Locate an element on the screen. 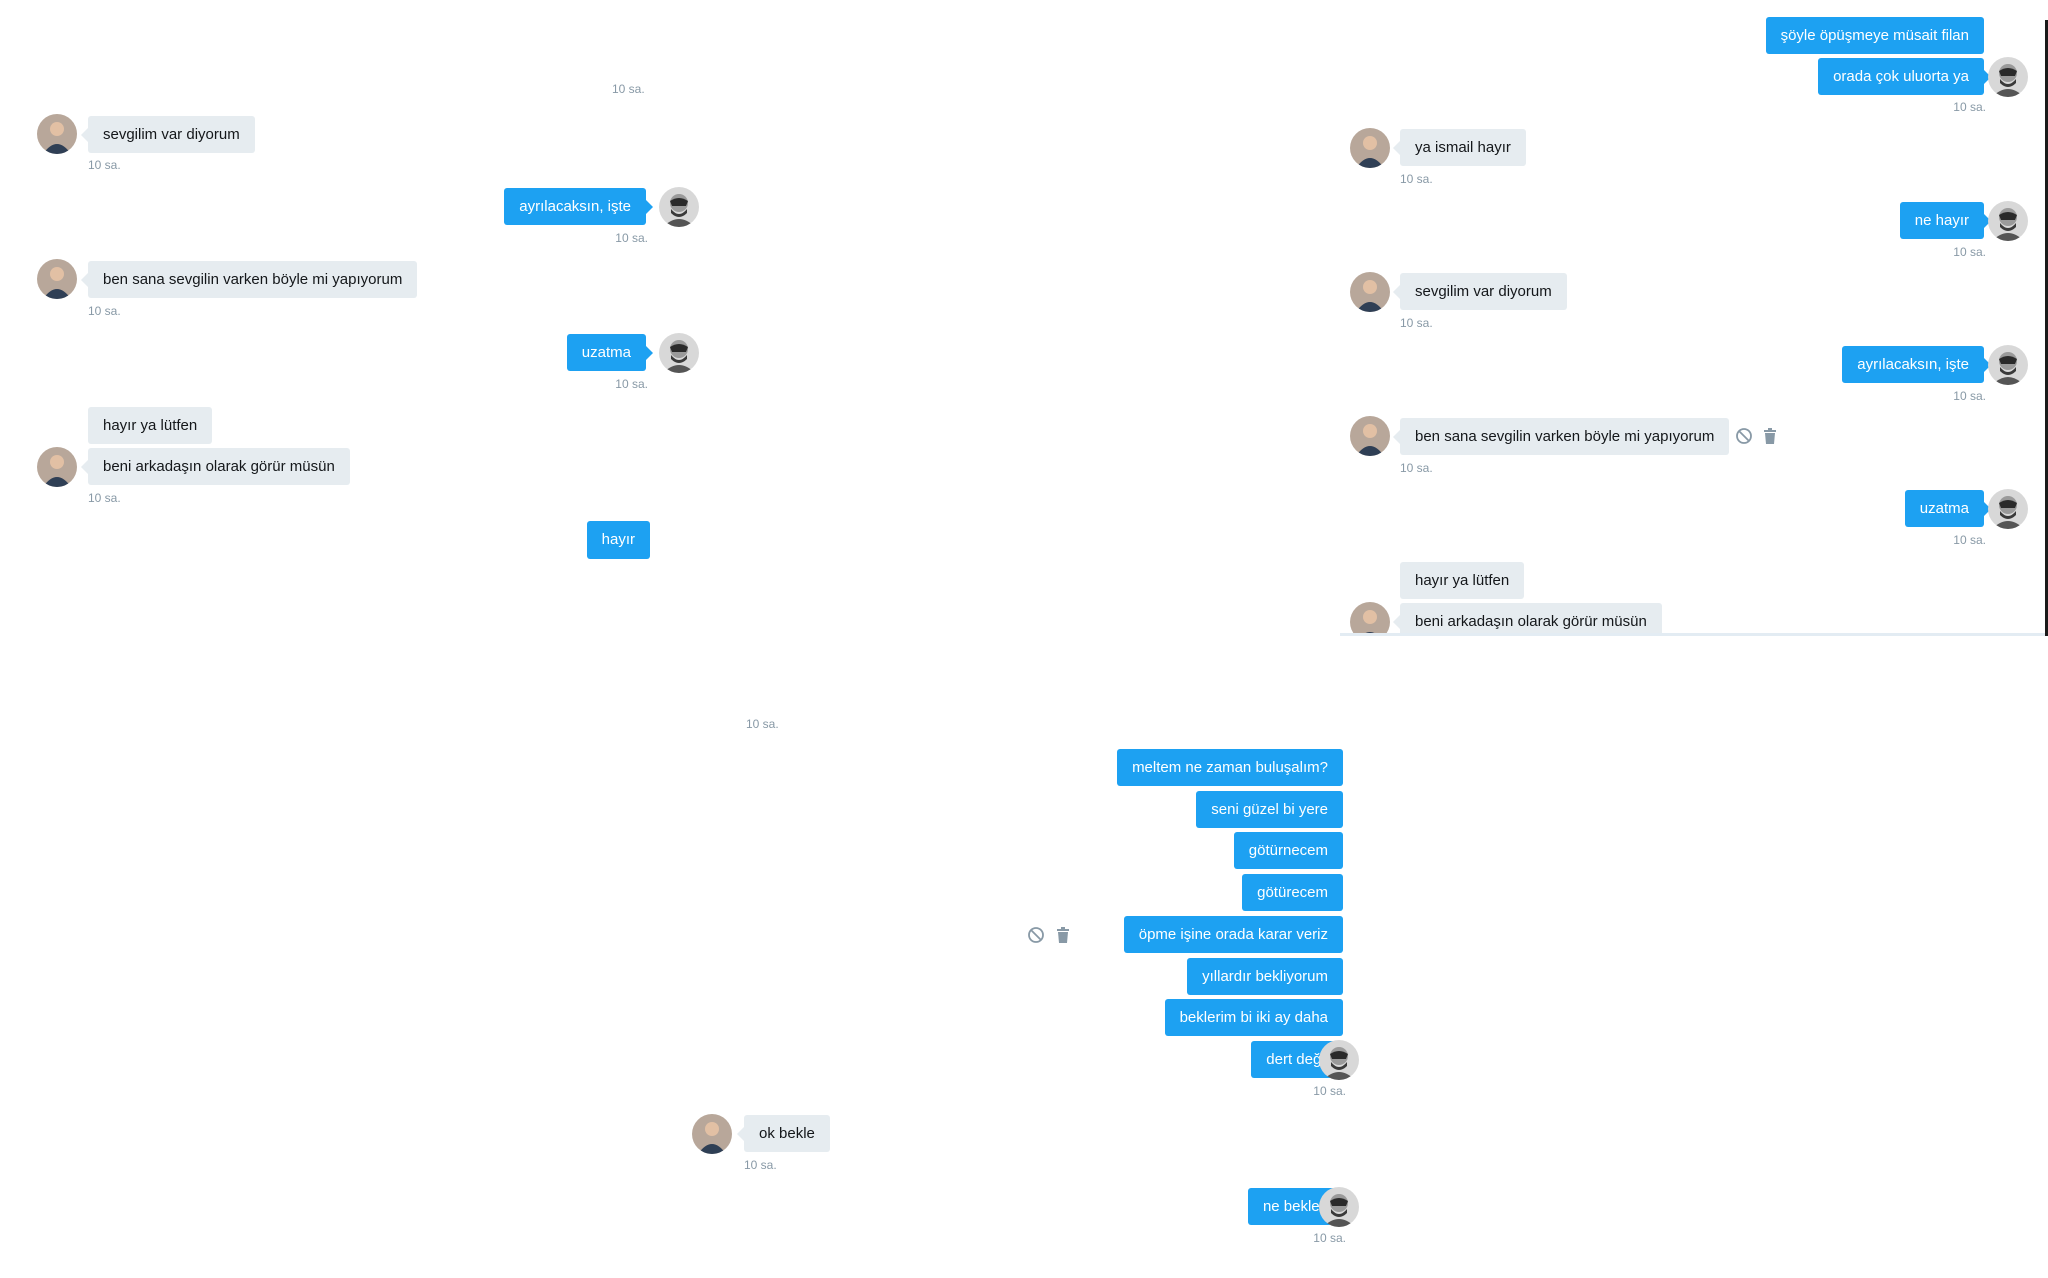 The width and height of the screenshot is (2048, 1278). message-bubble-outgoing: orada çok uluorta ya is located at coordinates (1904, 76).